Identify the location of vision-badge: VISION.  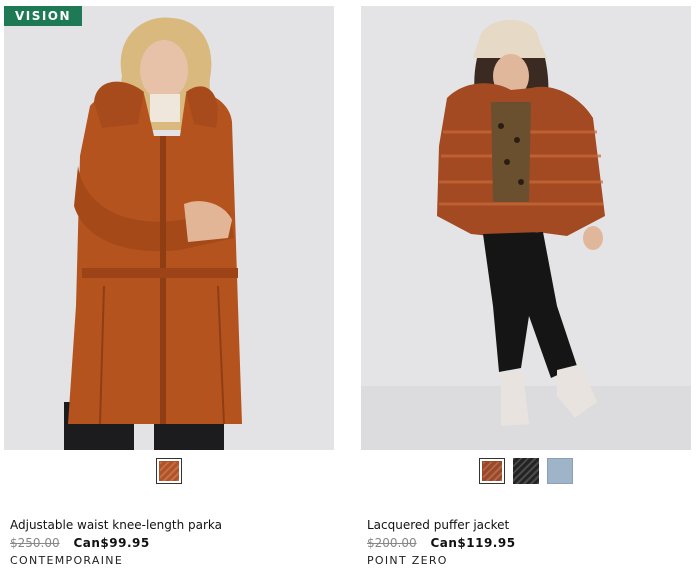
(43, 16).